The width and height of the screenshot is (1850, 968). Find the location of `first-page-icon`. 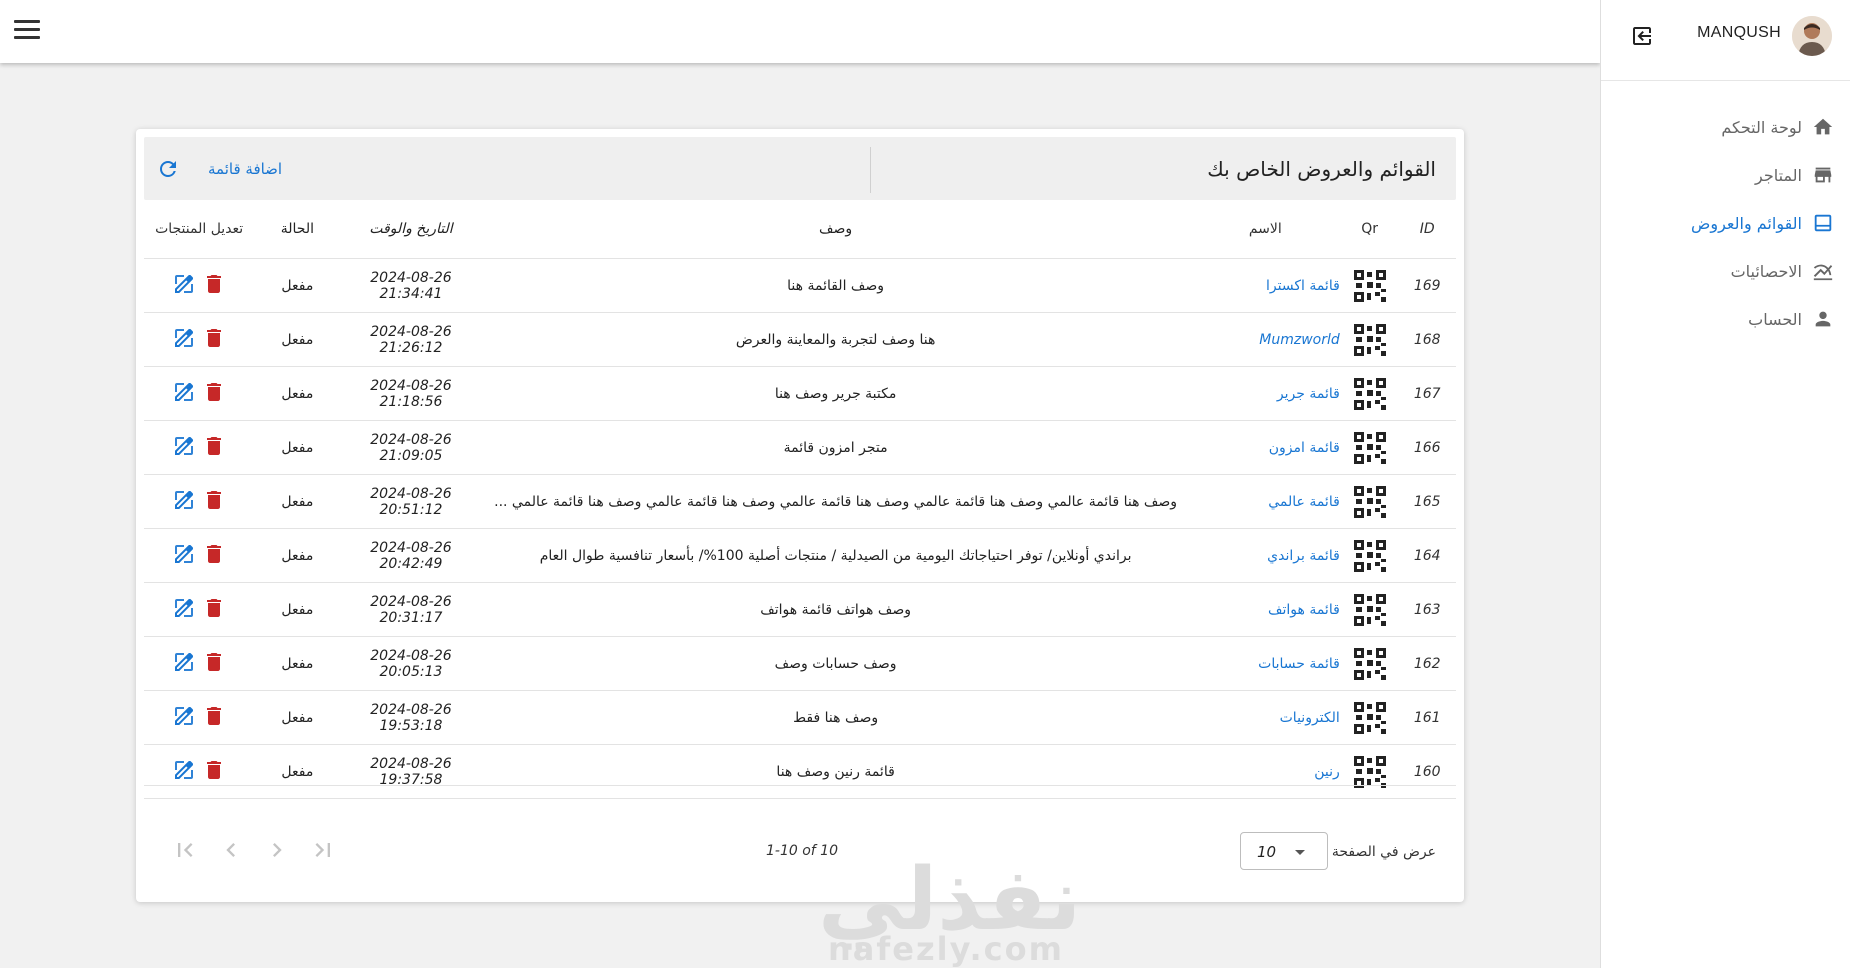

first-page-icon is located at coordinates (185, 850).